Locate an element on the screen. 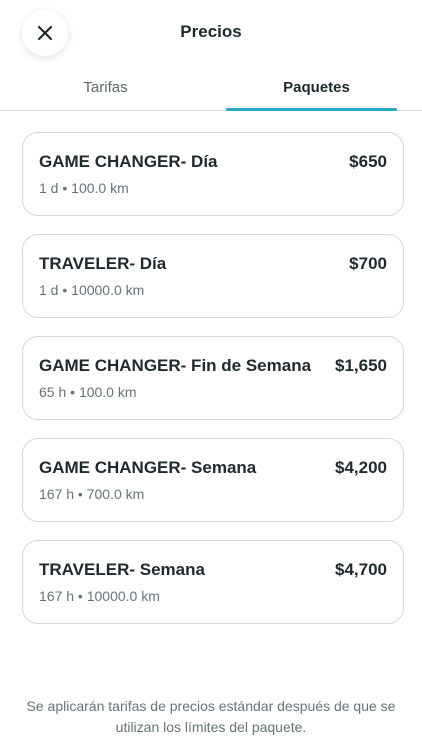  page-title: Precios is located at coordinates (211, 31).